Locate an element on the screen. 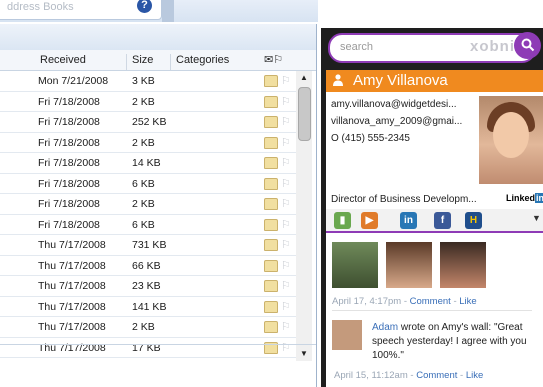  social-network-bar: ▮ ▶ in f H ▼ is located at coordinates (434, 221).